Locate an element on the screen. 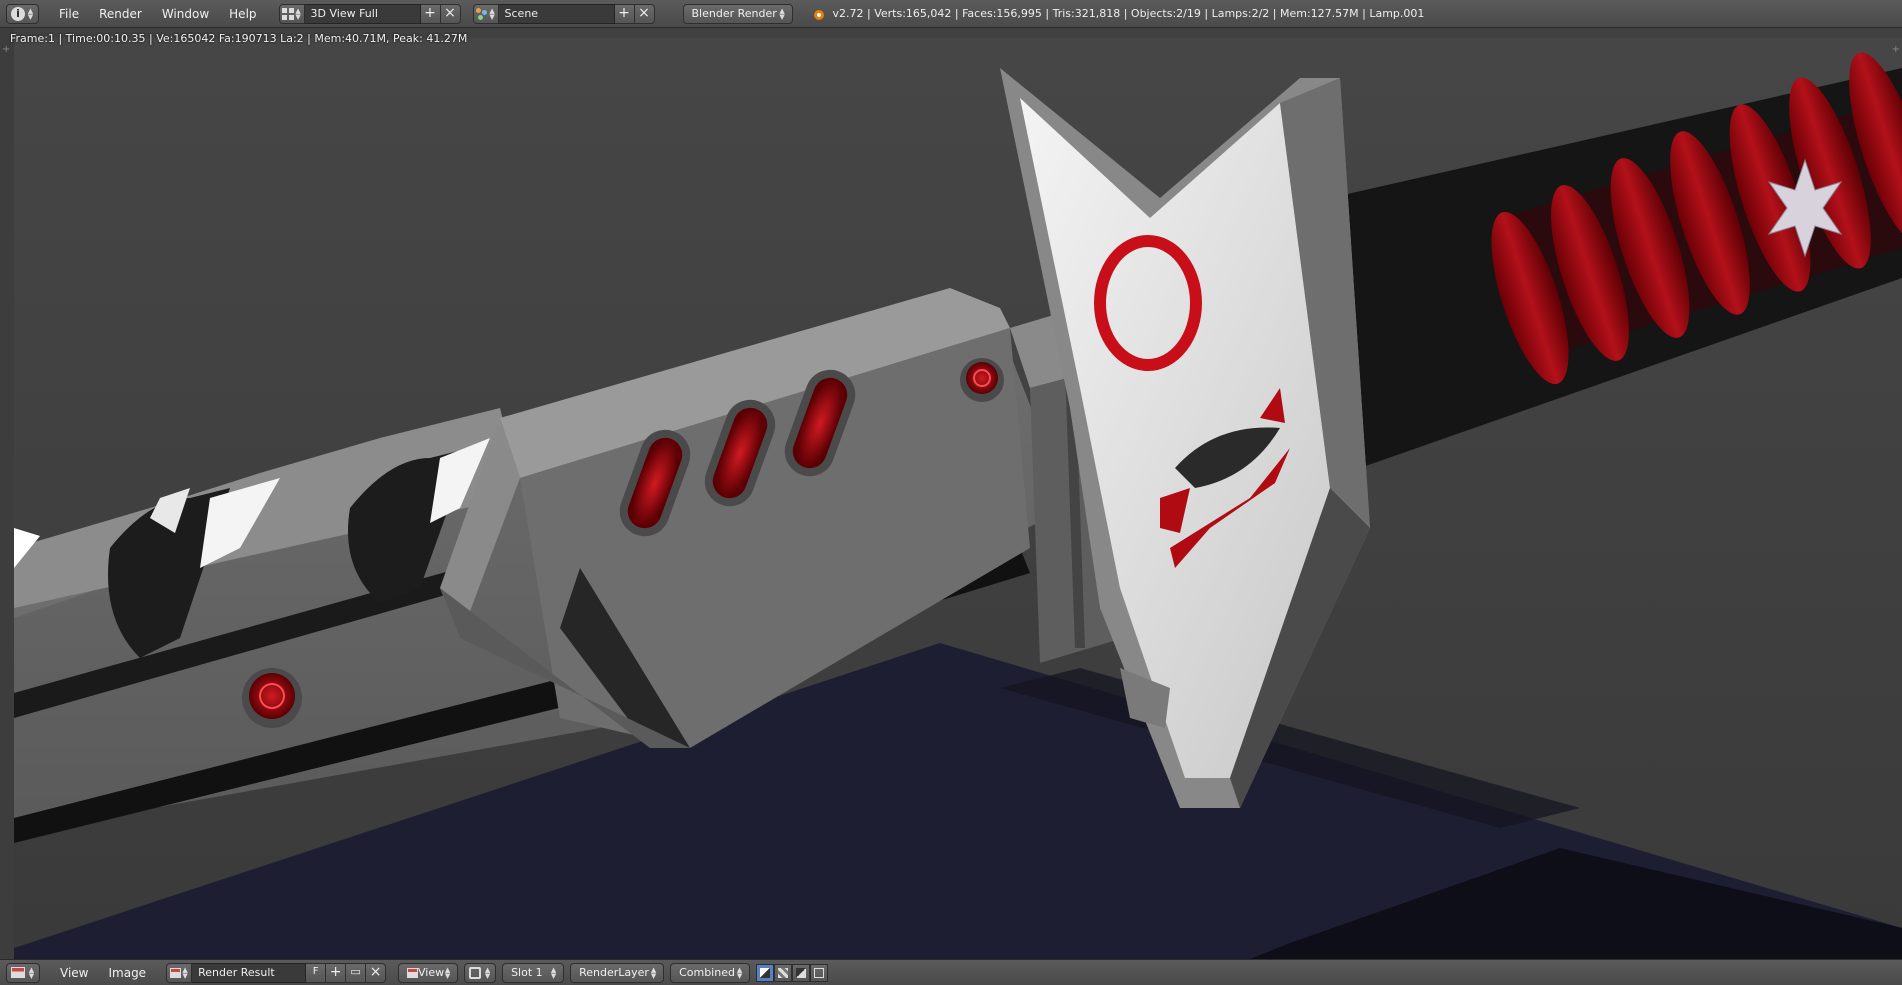  pivot-selector: ▲ ▼ is located at coordinates (480, 972).